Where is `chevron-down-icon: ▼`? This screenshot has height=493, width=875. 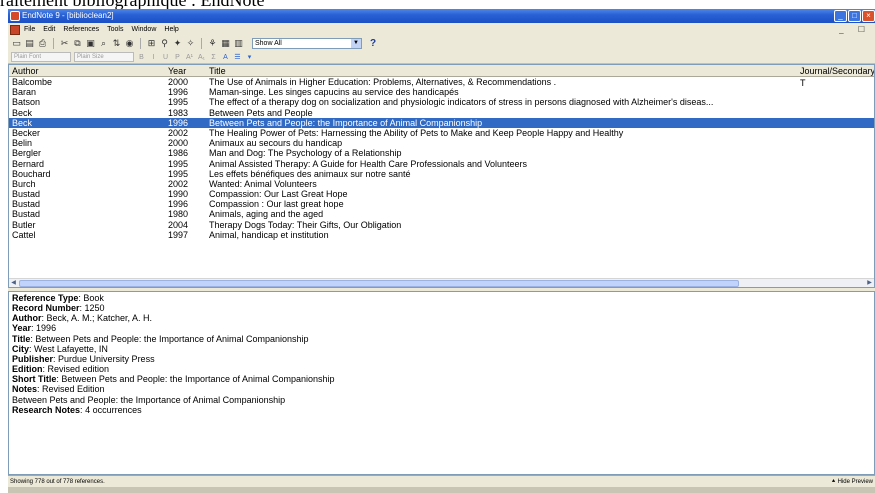
chevron-down-icon: ▼ is located at coordinates (356, 43).